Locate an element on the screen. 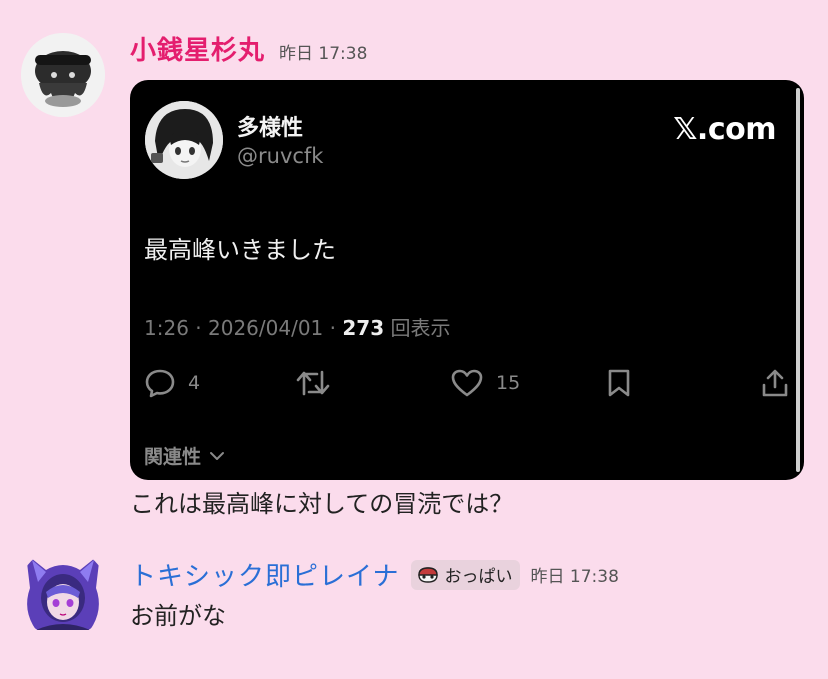 The height and width of the screenshot is (679, 828). author-name: トキシック即ピレイナ is located at coordinates (264, 574).